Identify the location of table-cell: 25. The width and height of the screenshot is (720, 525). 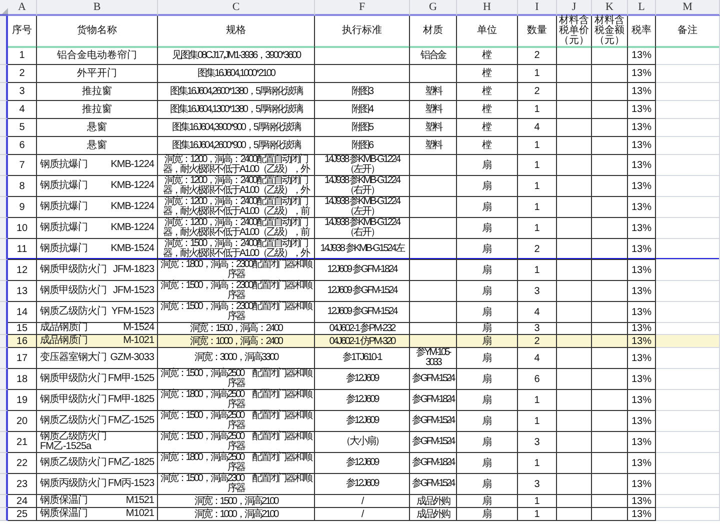
(22, 514).